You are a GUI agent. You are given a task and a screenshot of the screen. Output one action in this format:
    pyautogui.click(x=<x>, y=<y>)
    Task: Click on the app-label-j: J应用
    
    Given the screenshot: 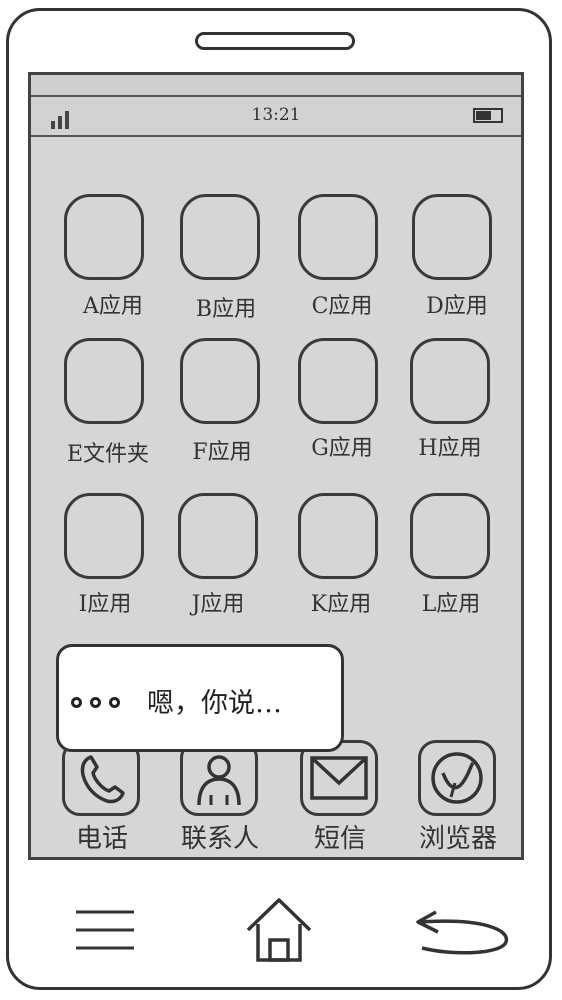 What is the action you would take?
    pyautogui.click(x=218, y=604)
    